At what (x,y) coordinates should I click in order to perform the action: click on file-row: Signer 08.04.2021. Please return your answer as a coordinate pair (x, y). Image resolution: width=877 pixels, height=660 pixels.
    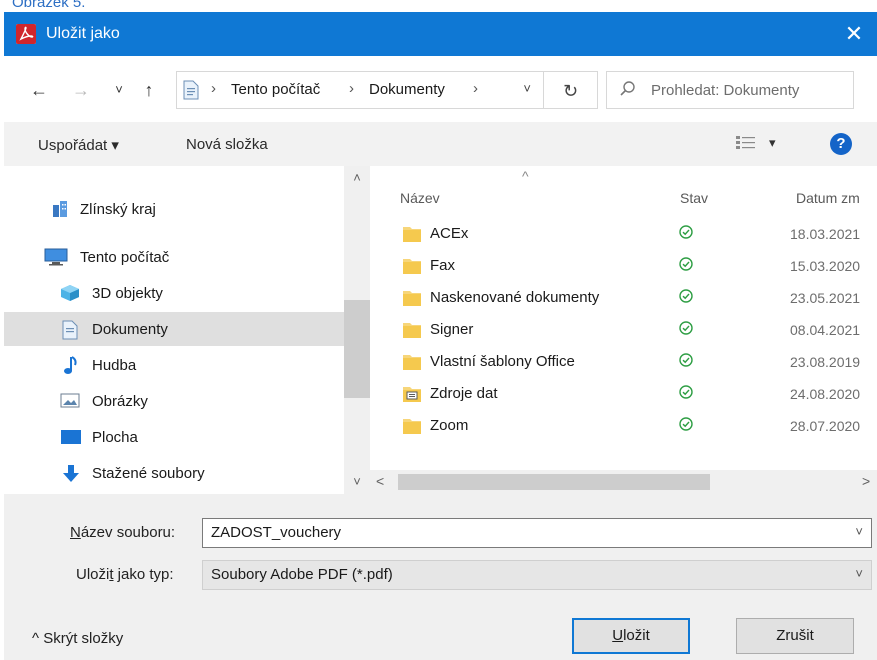
    Looking at the image, I should click on (623, 330).